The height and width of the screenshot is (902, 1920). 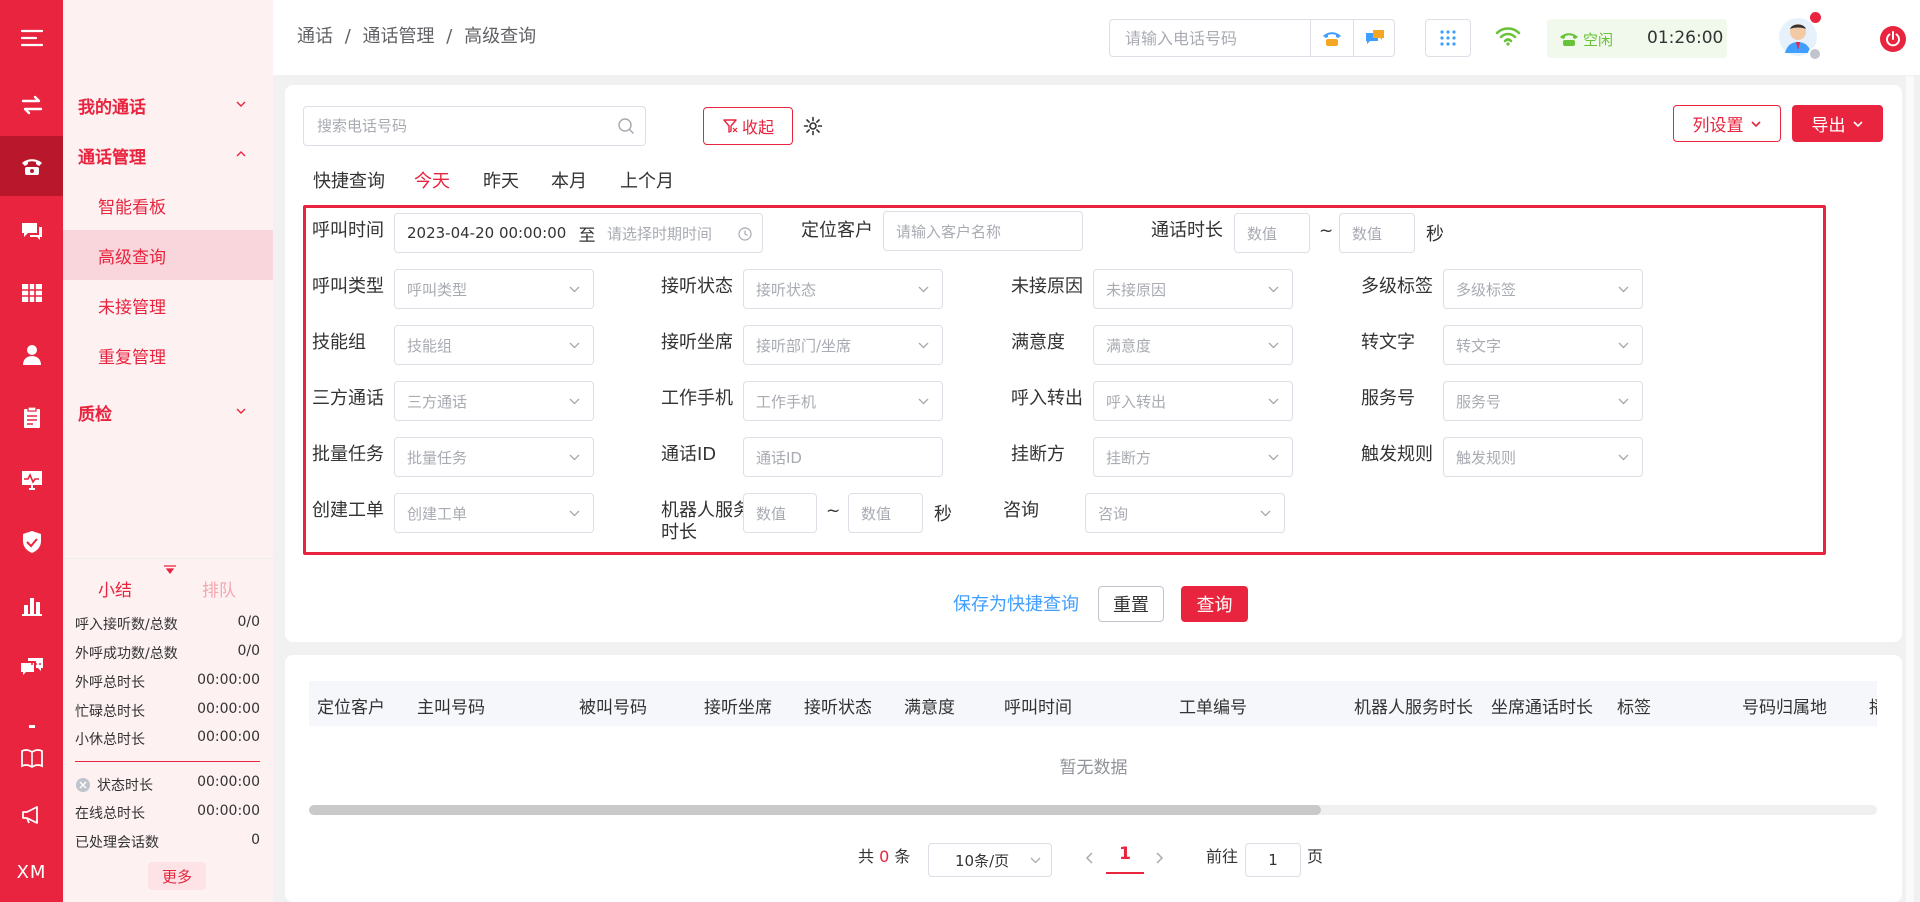 What do you see at coordinates (168, 205) in the screenshot?
I see `sidebar-item-dashboard: 智能看板` at bounding box center [168, 205].